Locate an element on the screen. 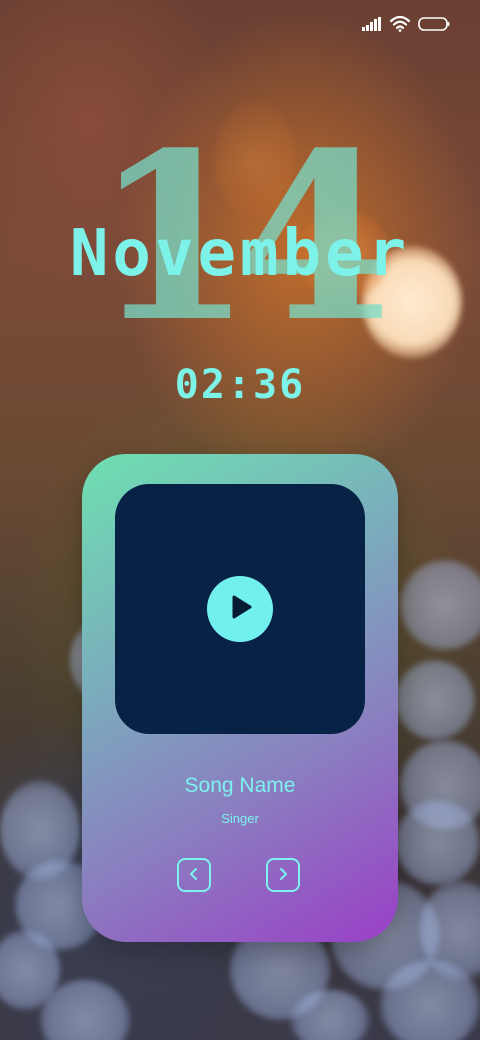 This screenshot has height=1040, width=480. chevron-right-icon is located at coordinates (283, 875).